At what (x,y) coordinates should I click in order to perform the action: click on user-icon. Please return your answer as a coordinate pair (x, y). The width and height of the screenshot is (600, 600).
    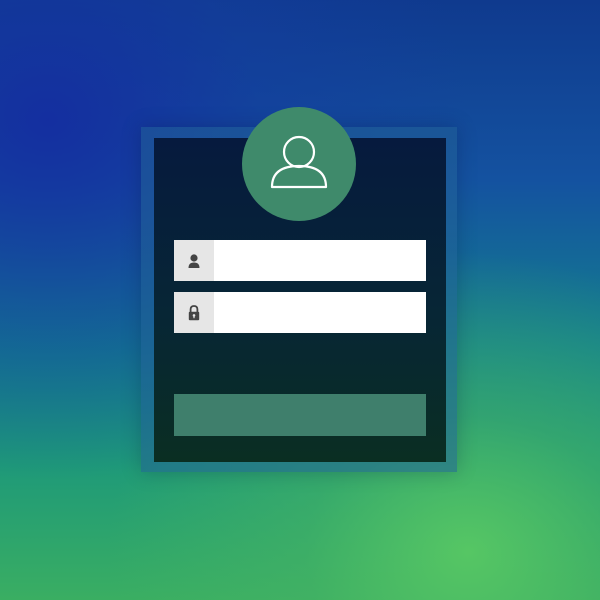
    Looking at the image, I should click on (194, 261).